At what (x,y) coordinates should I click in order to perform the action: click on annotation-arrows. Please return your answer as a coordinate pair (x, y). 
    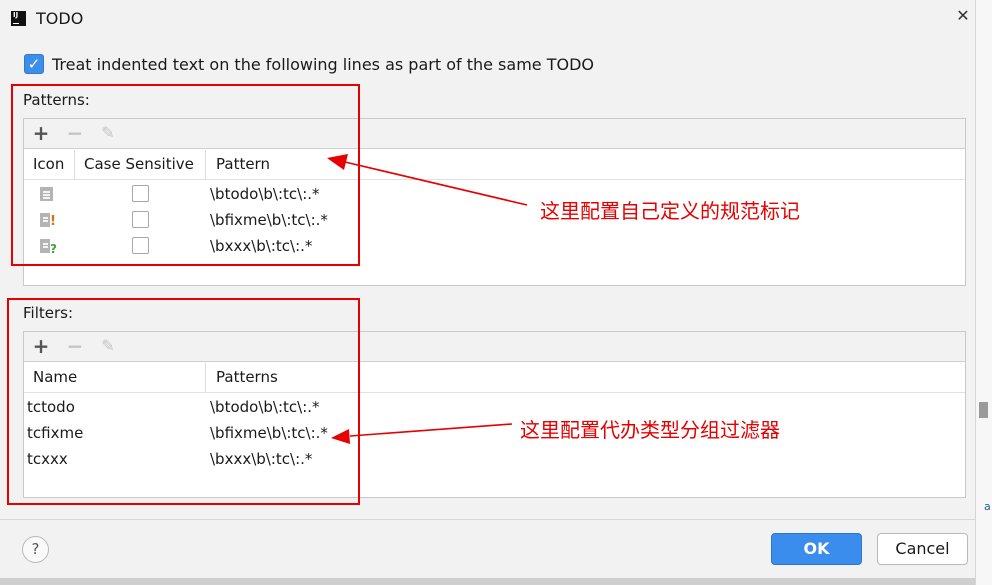
    Looking at the image, I should click on (427, 299).